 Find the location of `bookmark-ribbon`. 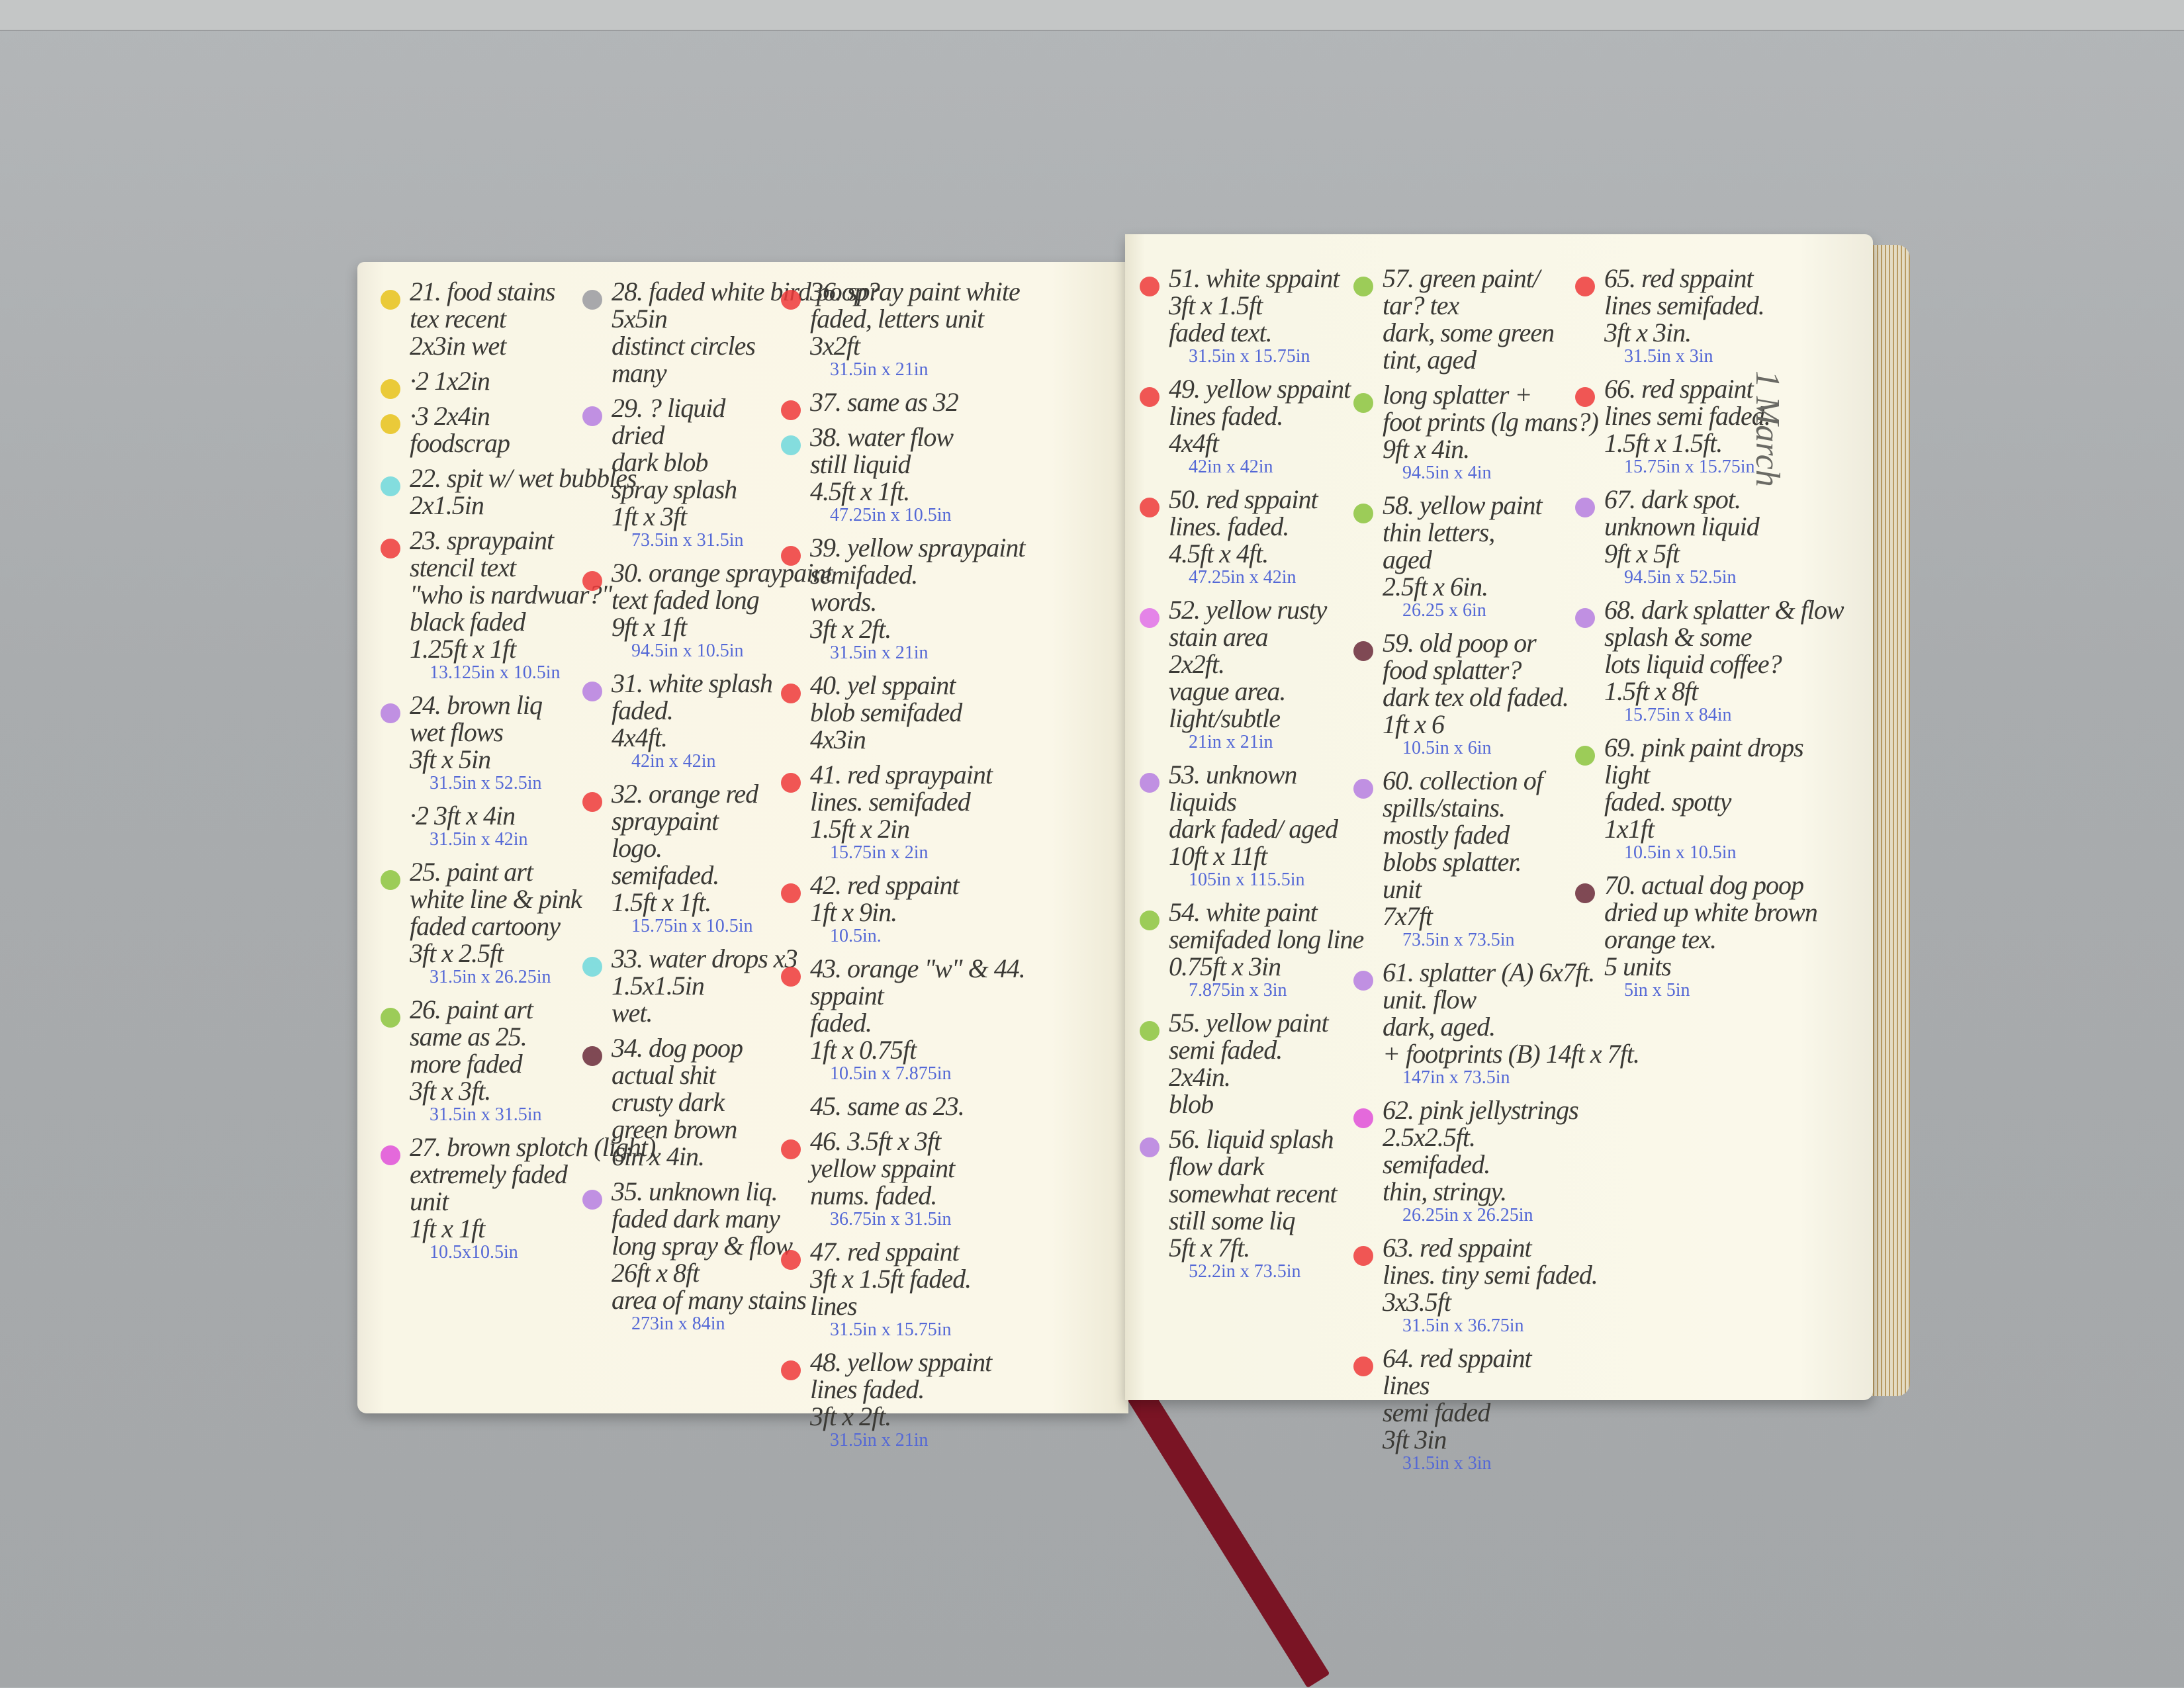

bookmark-ribbon is located at coordinates (1227, 1535).